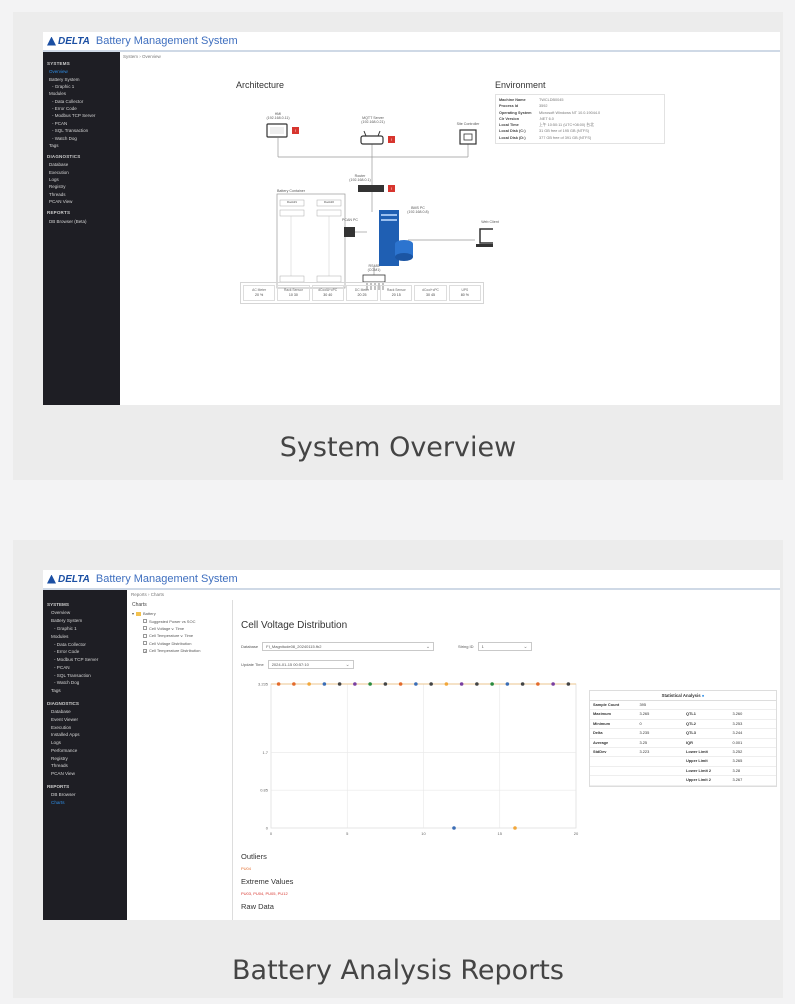 This screenshot has width=795, height=1004. I want to click on checkbox-icon: ✓, so click(145, 651).